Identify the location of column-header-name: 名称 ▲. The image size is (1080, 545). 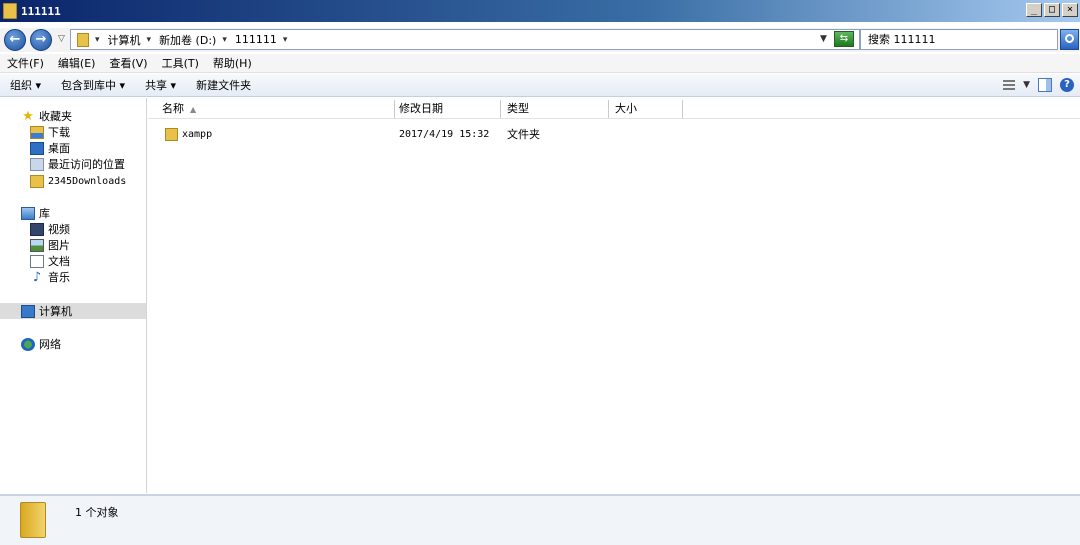
(271, 109).